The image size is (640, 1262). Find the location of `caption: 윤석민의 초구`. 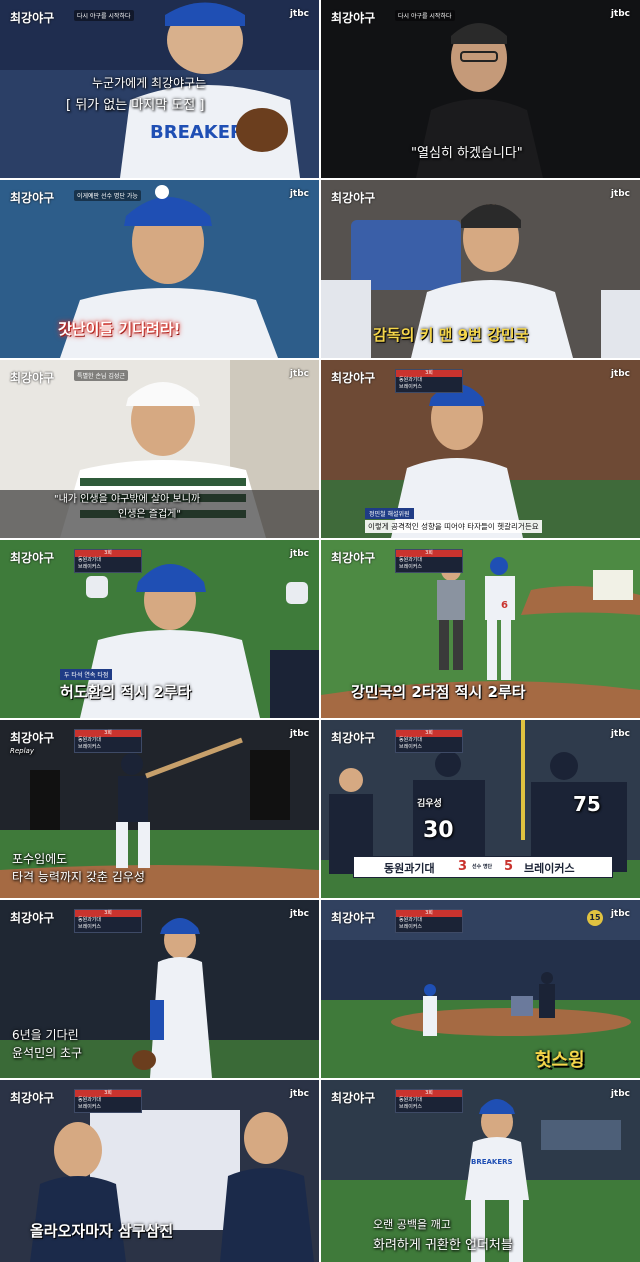

caption: 윤석민의 초구 is located at coordinates (47, 1053).